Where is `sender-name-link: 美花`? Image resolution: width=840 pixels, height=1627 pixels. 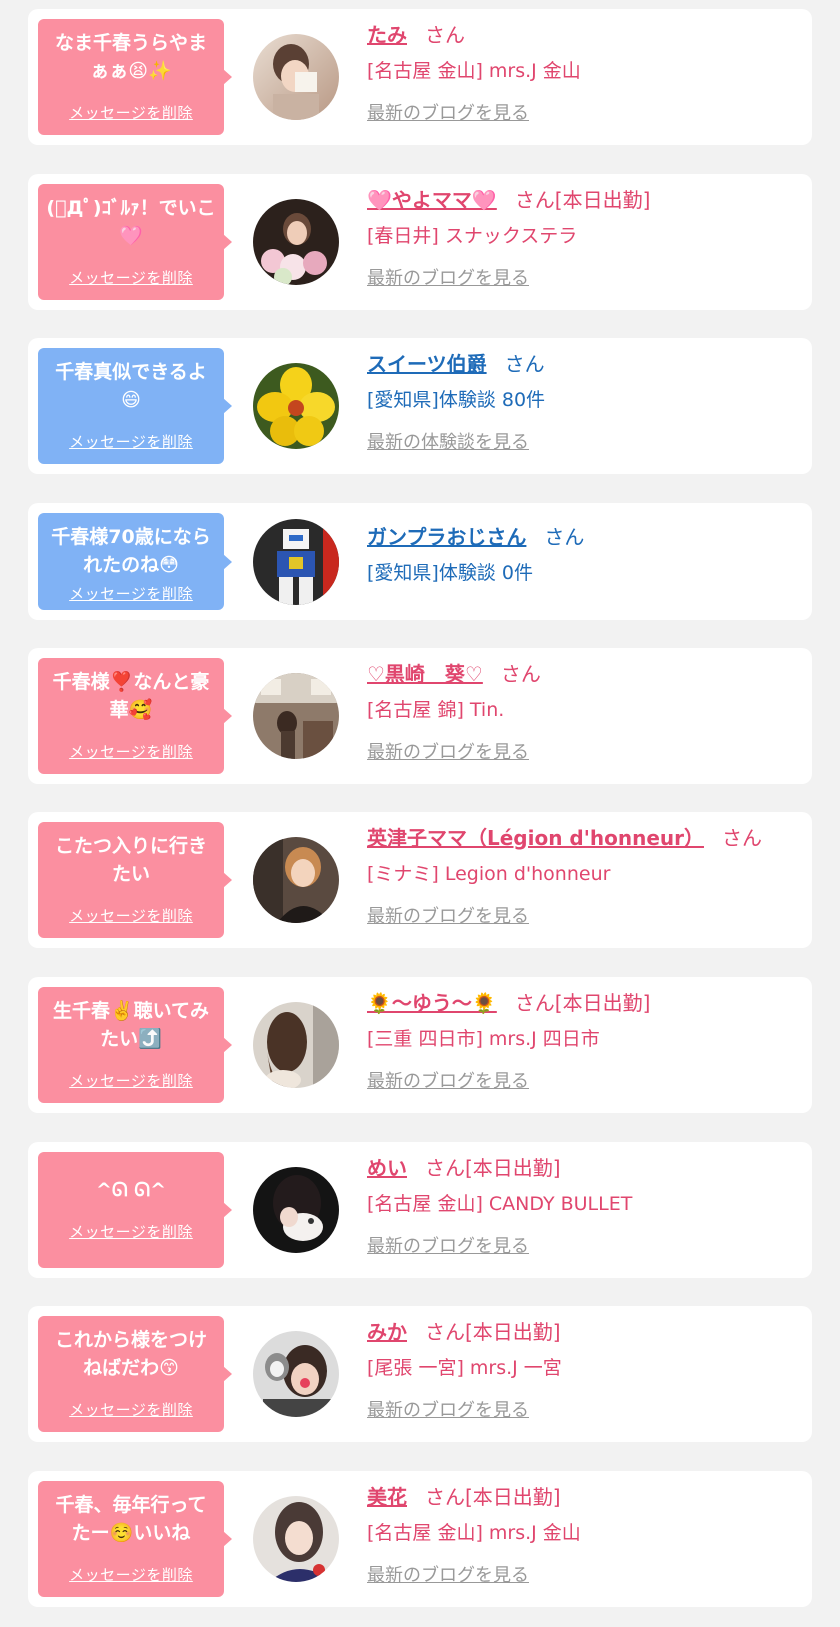 sender-name-link: 美花 is located at coordinates (387, 1497).